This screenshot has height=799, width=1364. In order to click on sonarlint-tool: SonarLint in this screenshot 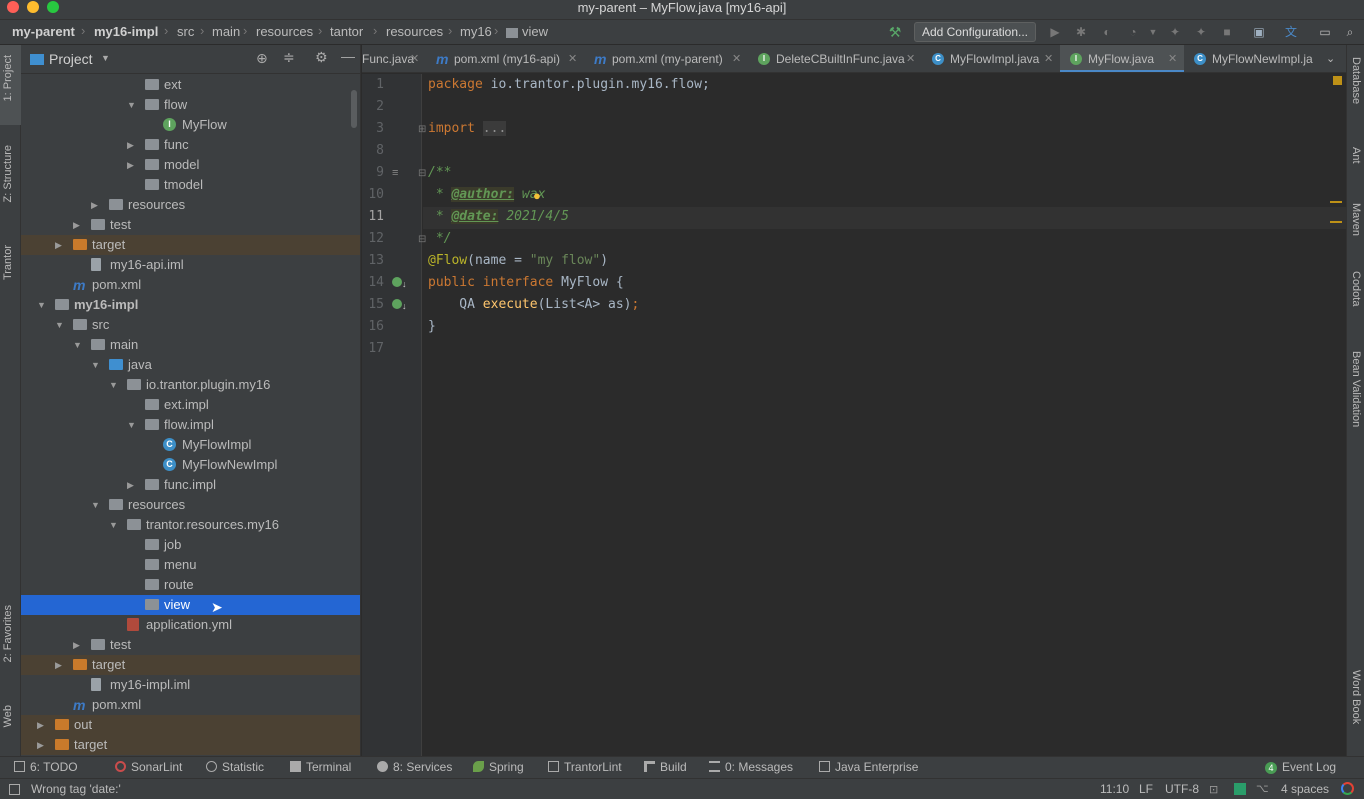, I will do `click(148, 767)`.